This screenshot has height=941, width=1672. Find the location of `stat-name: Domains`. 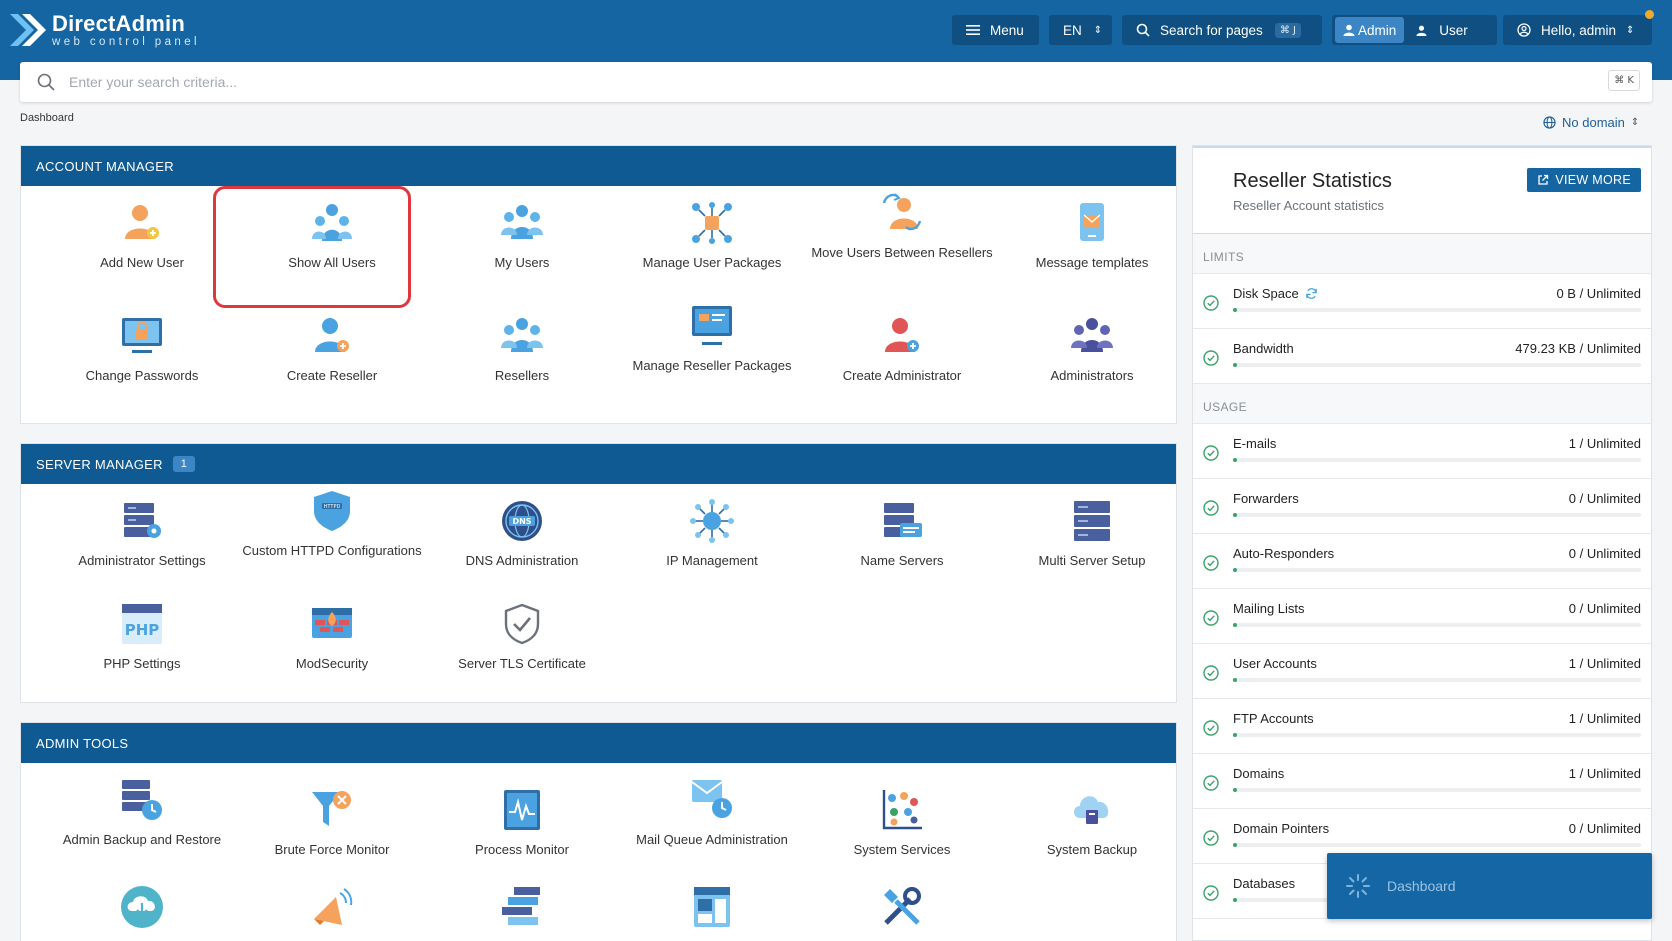

stat-name: Domains is located at coordinates (1259, 773).